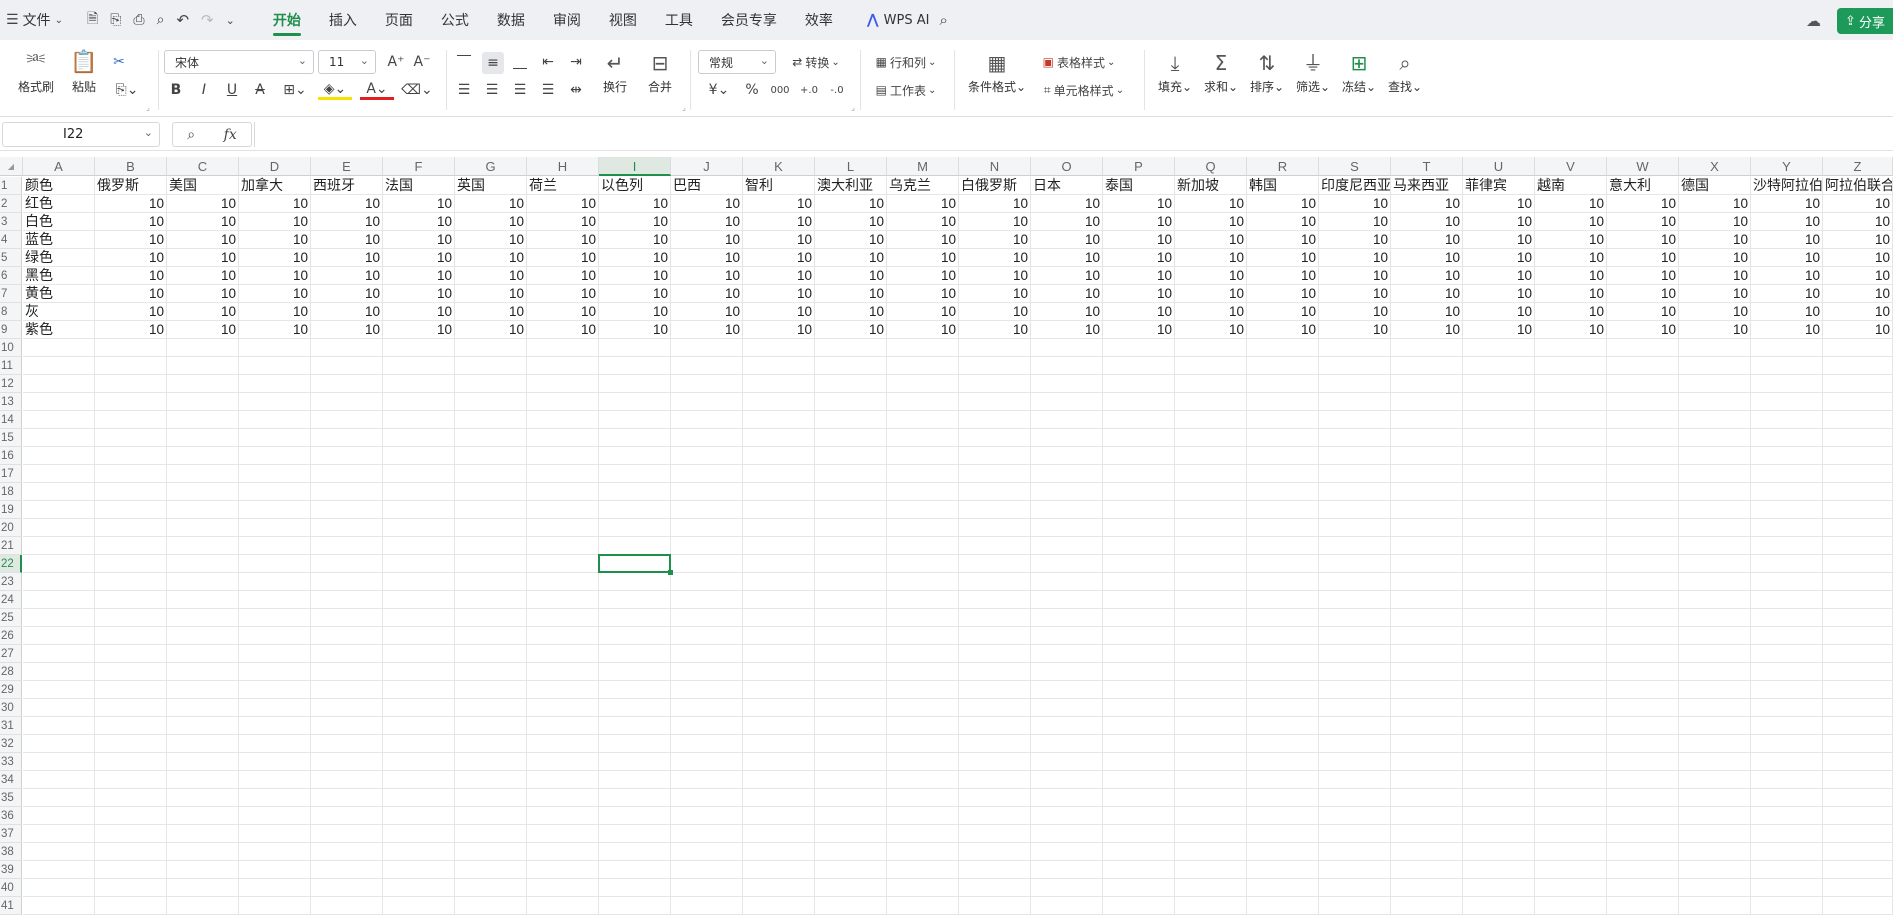  Describe the element at coordinates (1499, 600) in the screenshot. I see `cell-u24` at that location.